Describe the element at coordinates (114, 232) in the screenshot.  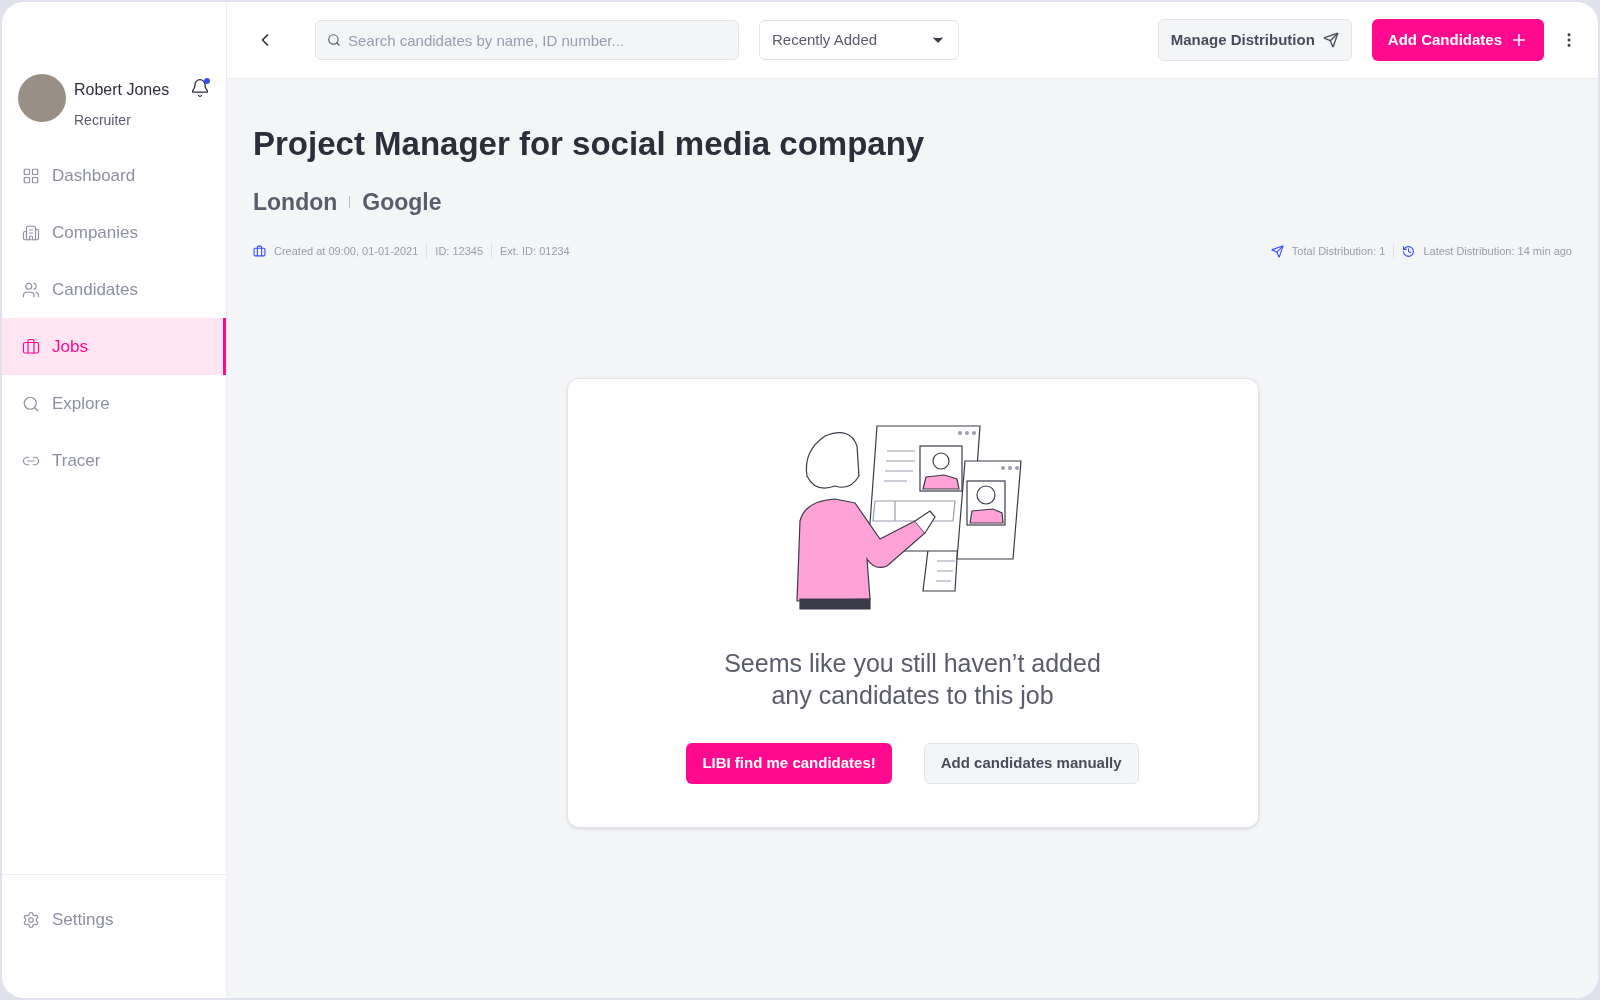
I see `sidebar-item: Companies` at that location.